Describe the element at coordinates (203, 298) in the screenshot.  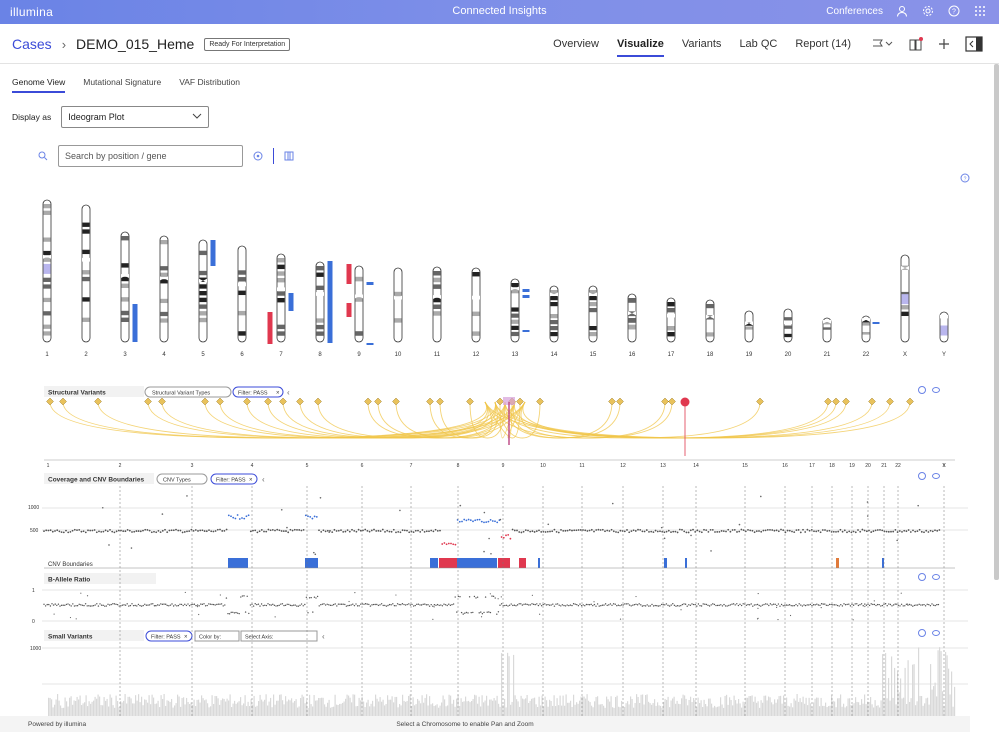
I see `chromosome-5: 5` at that location.